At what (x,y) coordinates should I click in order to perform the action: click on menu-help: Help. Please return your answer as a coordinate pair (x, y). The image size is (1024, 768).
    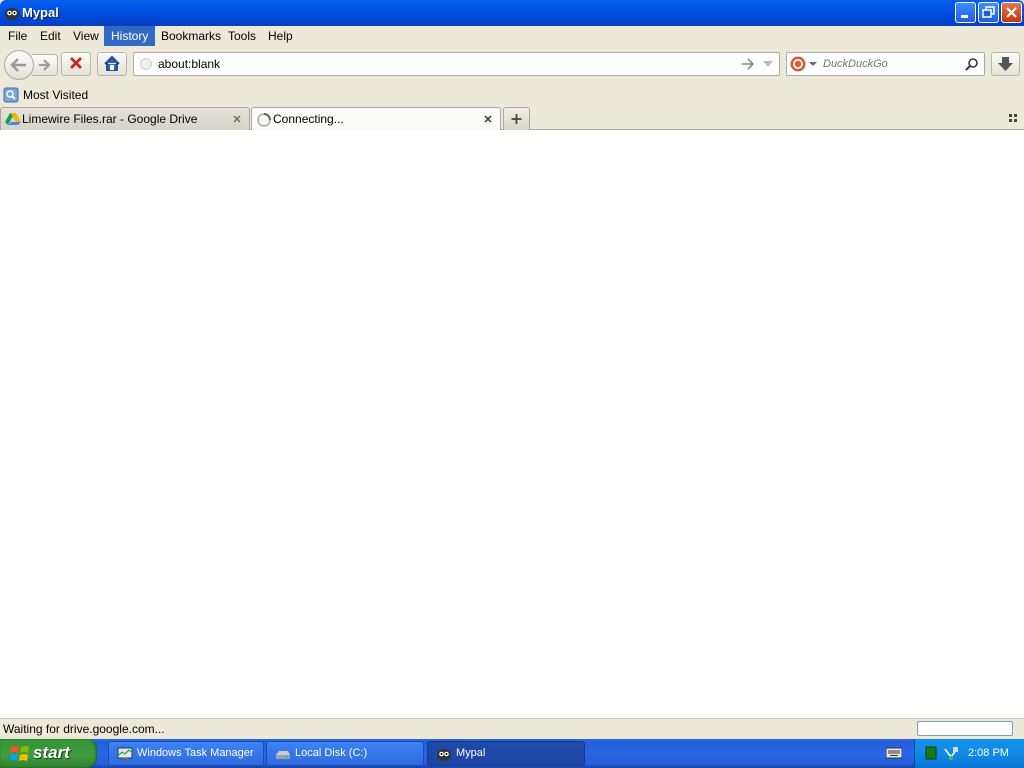
    Looking at the image, I should click on (280, 36).